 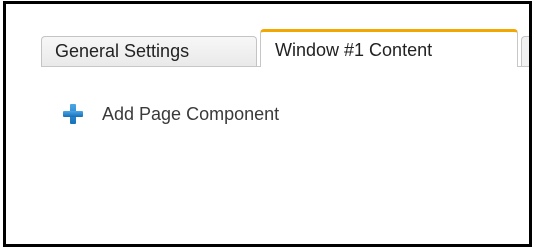 I want to click on plus-icon, so click(x=73, y=114).